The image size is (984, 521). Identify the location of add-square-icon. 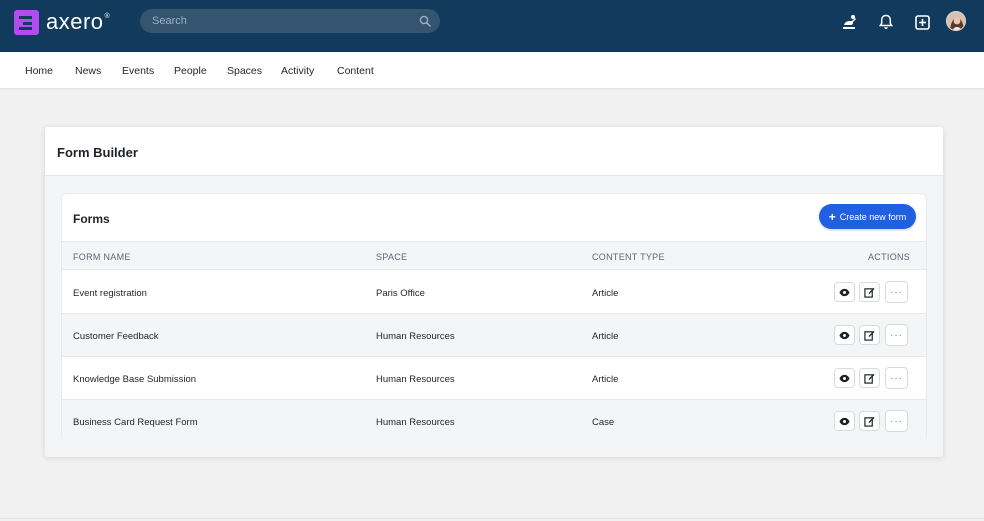
(922, 22).